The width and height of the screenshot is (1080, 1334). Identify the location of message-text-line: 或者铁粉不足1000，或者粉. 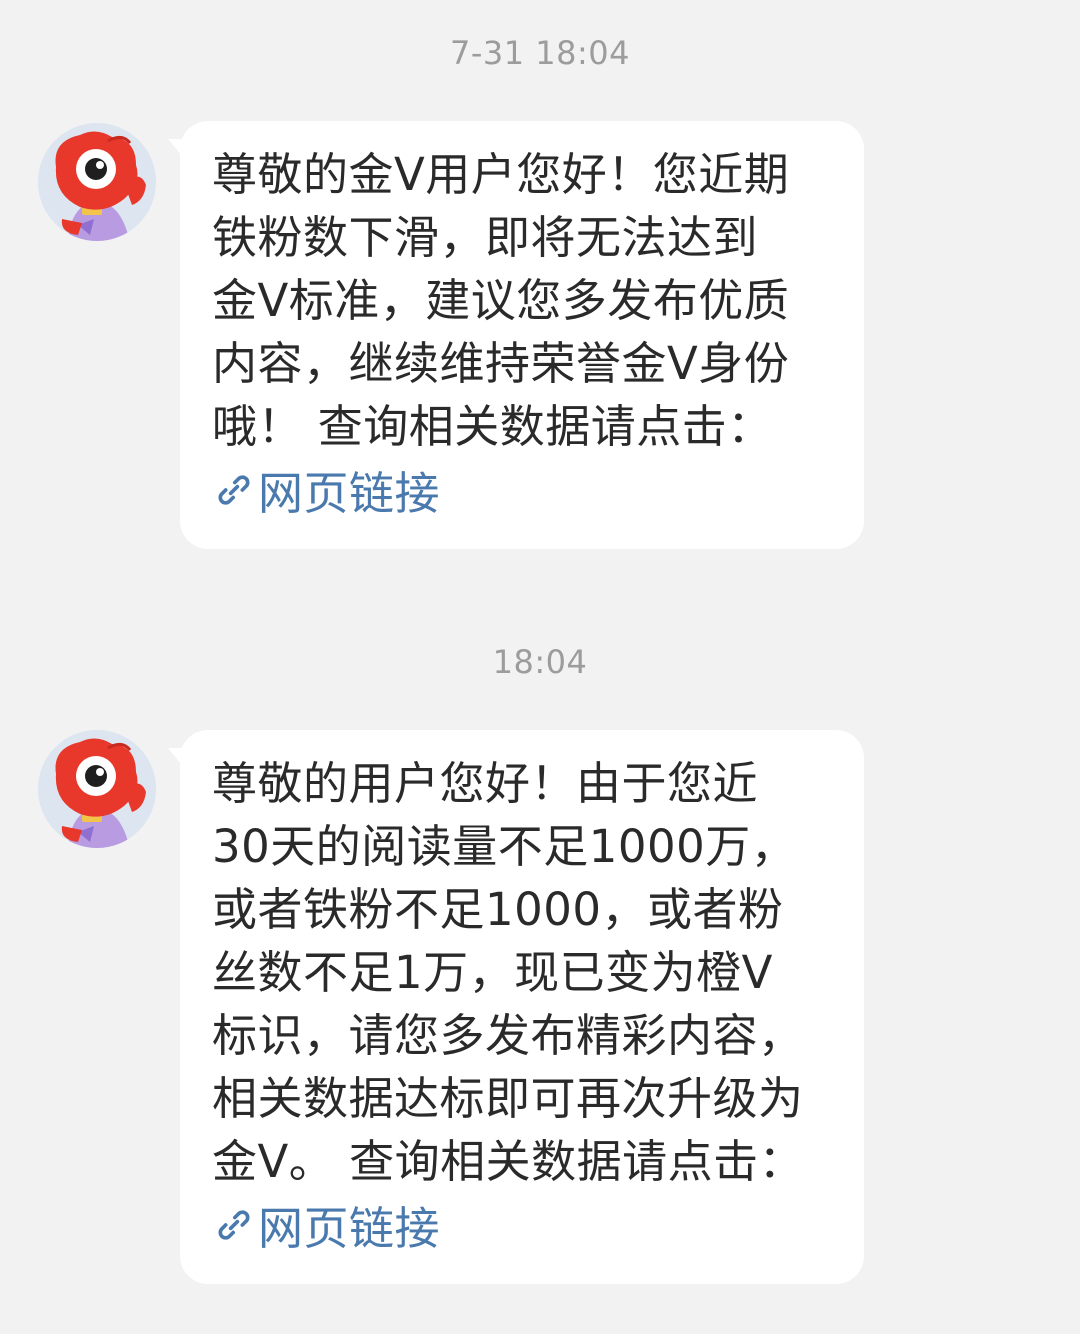
(498, 909).